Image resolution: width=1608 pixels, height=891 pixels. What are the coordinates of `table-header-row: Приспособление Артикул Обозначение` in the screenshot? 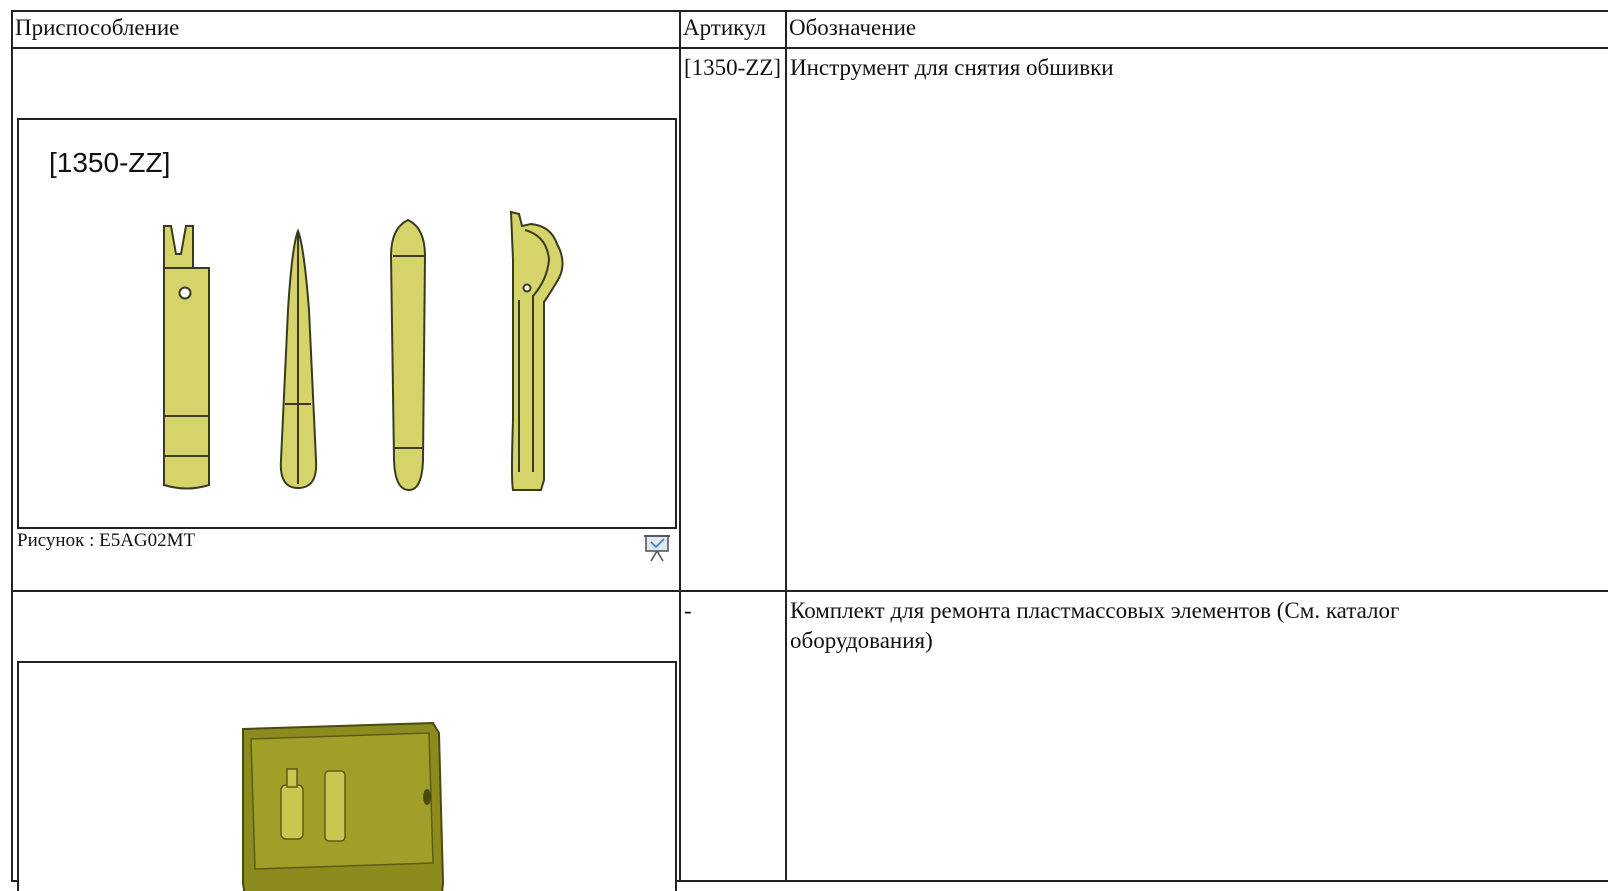 It's located at (809, 29).